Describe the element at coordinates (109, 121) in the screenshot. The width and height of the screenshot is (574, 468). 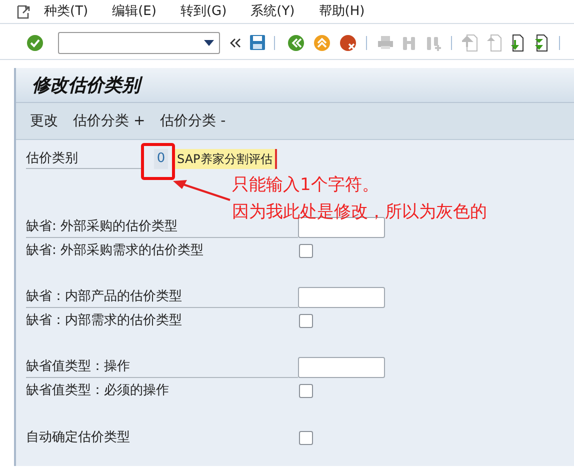
I see `toolbar-button: 估价分类 +` at that location.